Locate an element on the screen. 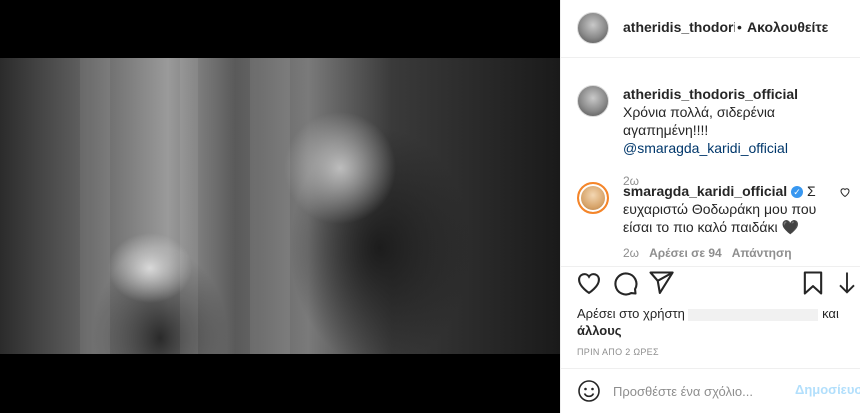 This screenshot has height=413, width=860. caption-mention: @smaragda_karidi_official is located at coordinates (705, 148).